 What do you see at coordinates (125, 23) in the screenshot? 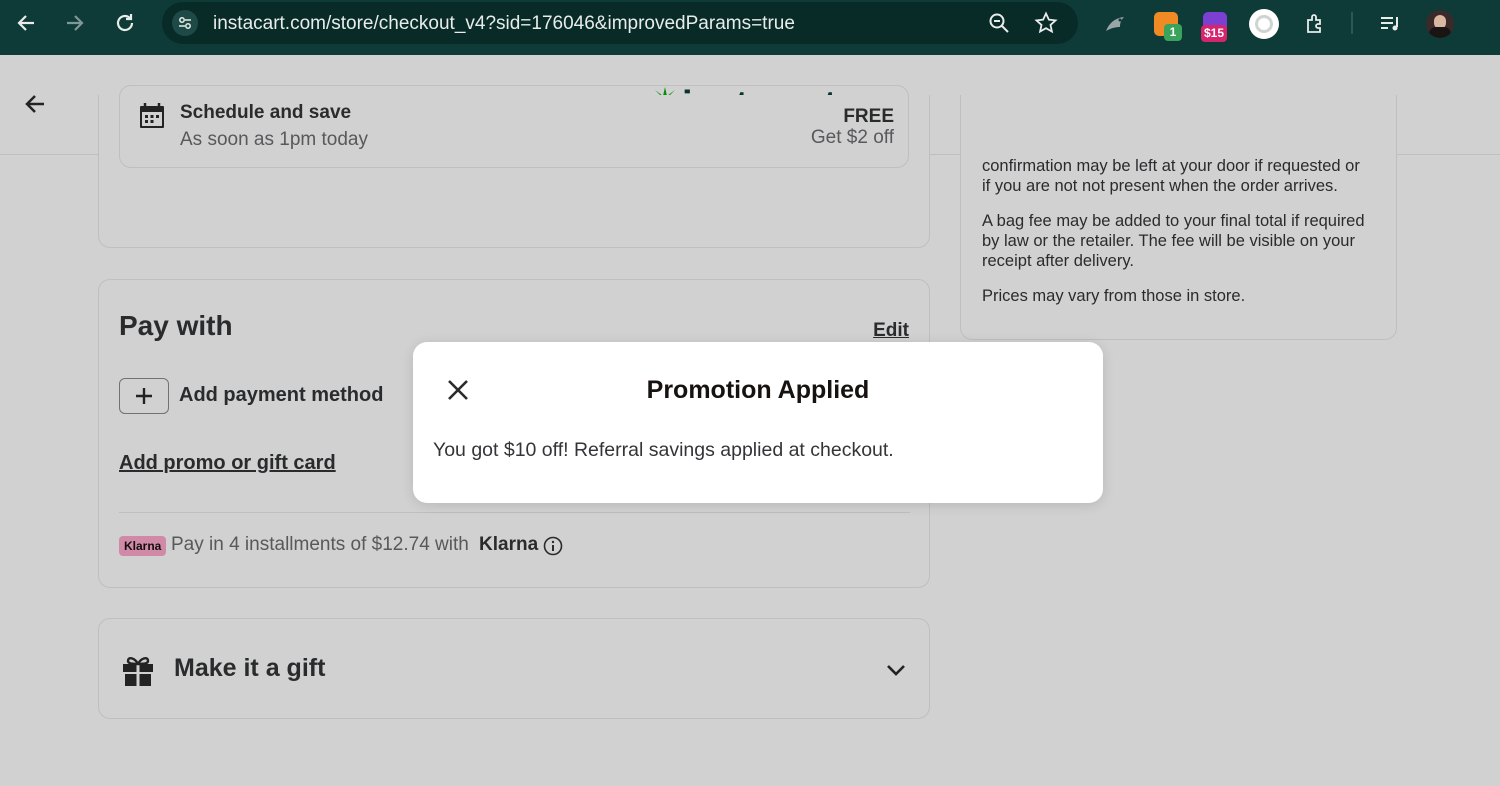
I see `reload-icon` at bounding box center [125, 23].